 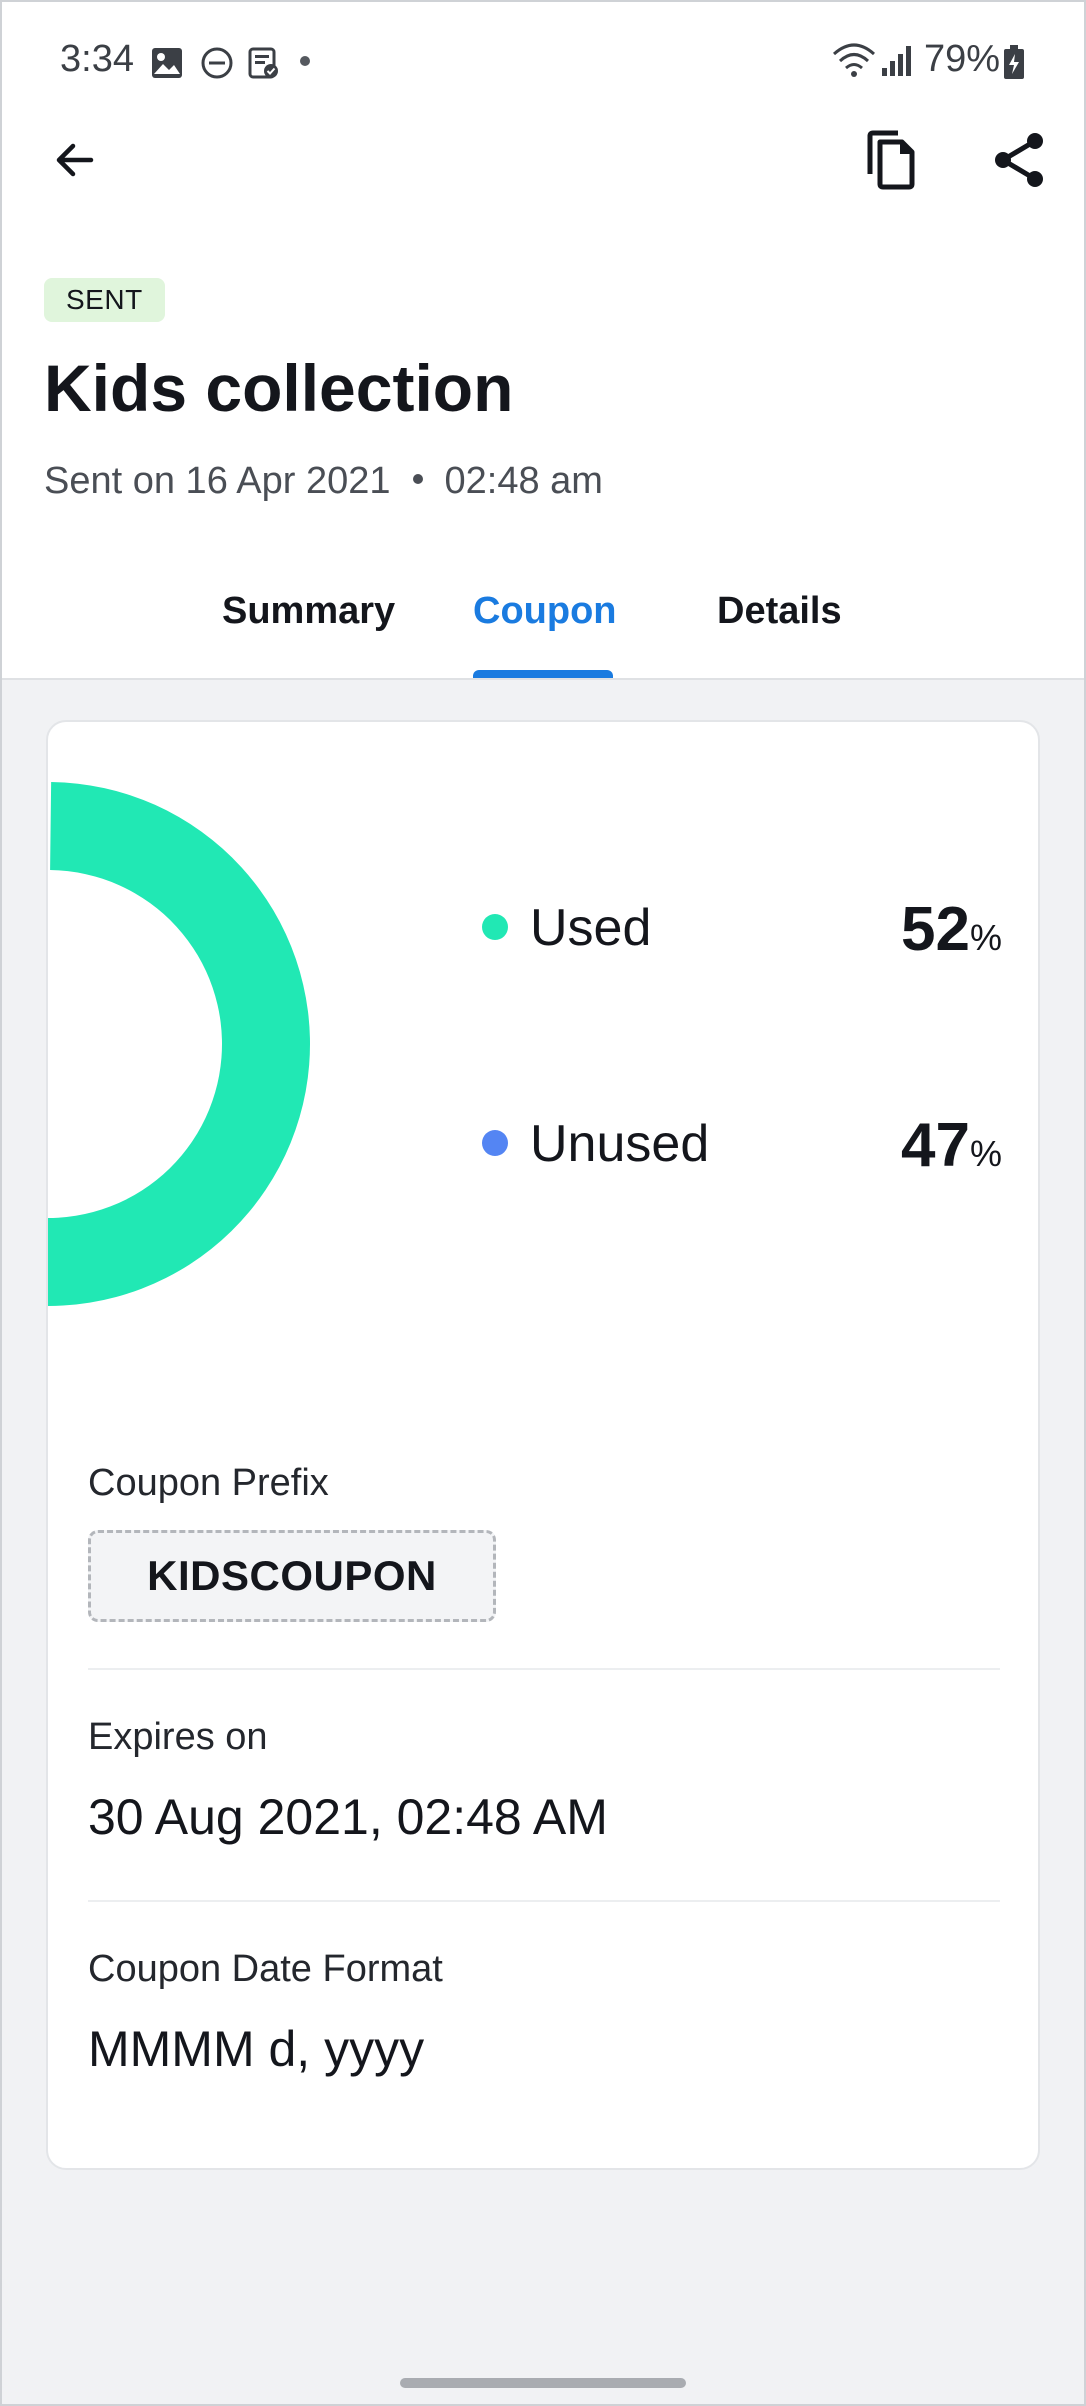 I want to click on page-title: Kids collection, so click(x=279, y=388).